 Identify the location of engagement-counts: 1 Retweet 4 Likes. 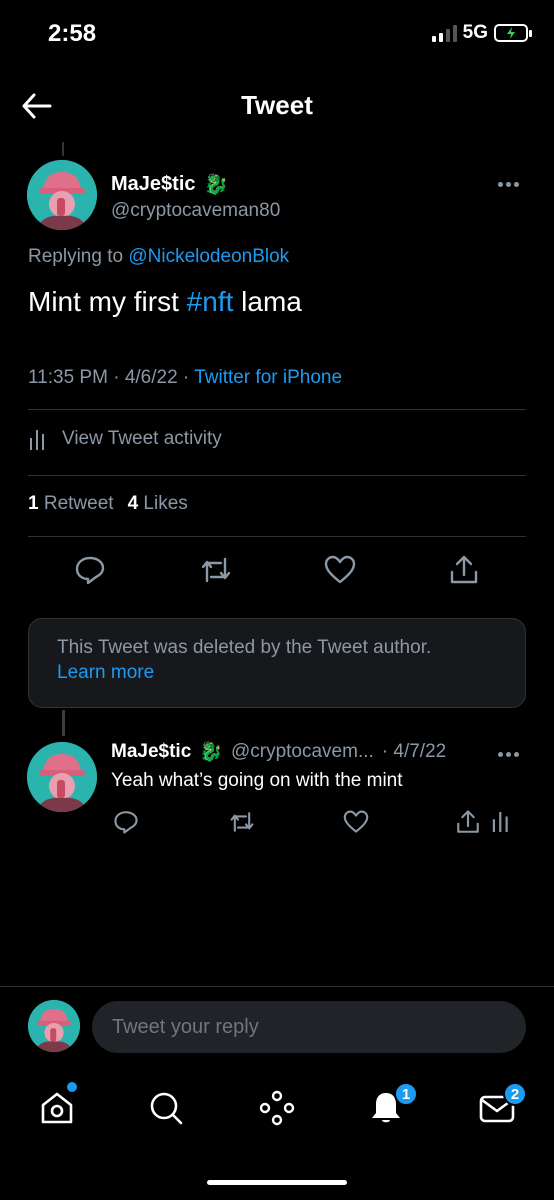
(108, 504).